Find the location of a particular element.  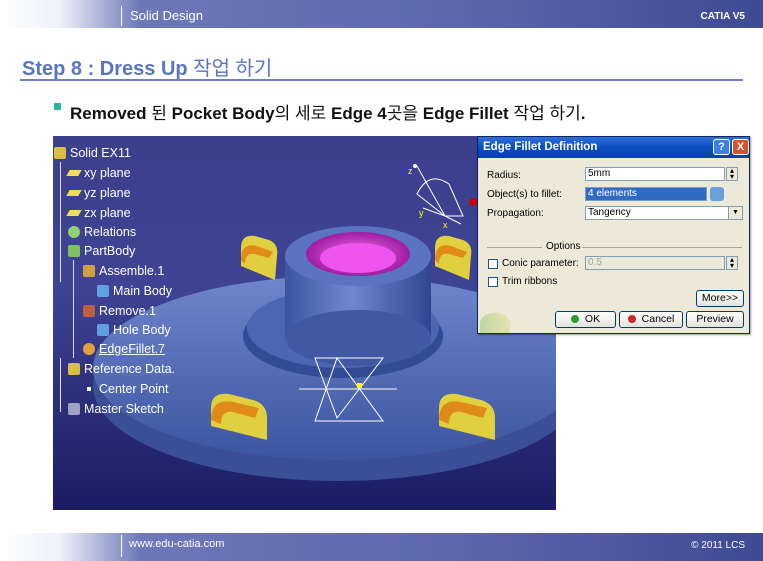

fillet-icon is located at coordinates (89, 349).